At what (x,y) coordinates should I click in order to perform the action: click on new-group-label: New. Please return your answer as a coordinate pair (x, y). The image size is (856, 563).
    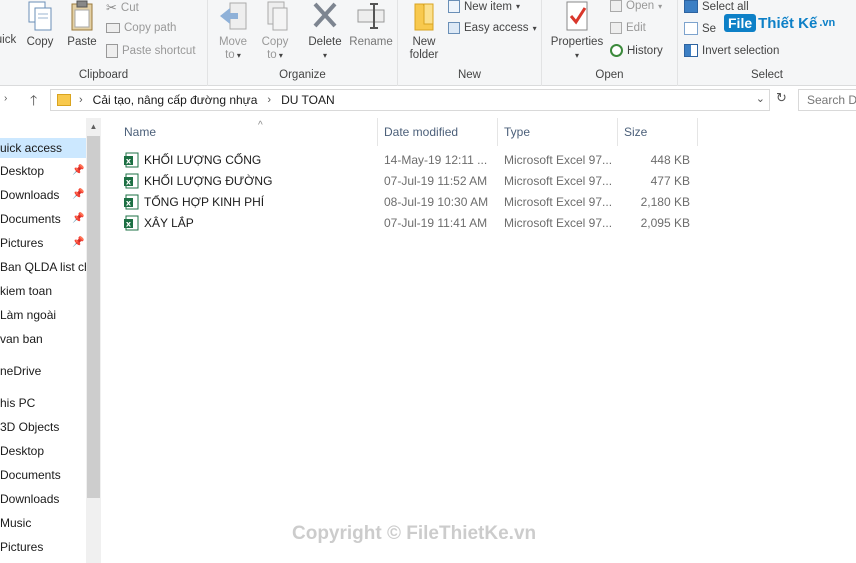
    Looking at the image, I should click on (469, 75).